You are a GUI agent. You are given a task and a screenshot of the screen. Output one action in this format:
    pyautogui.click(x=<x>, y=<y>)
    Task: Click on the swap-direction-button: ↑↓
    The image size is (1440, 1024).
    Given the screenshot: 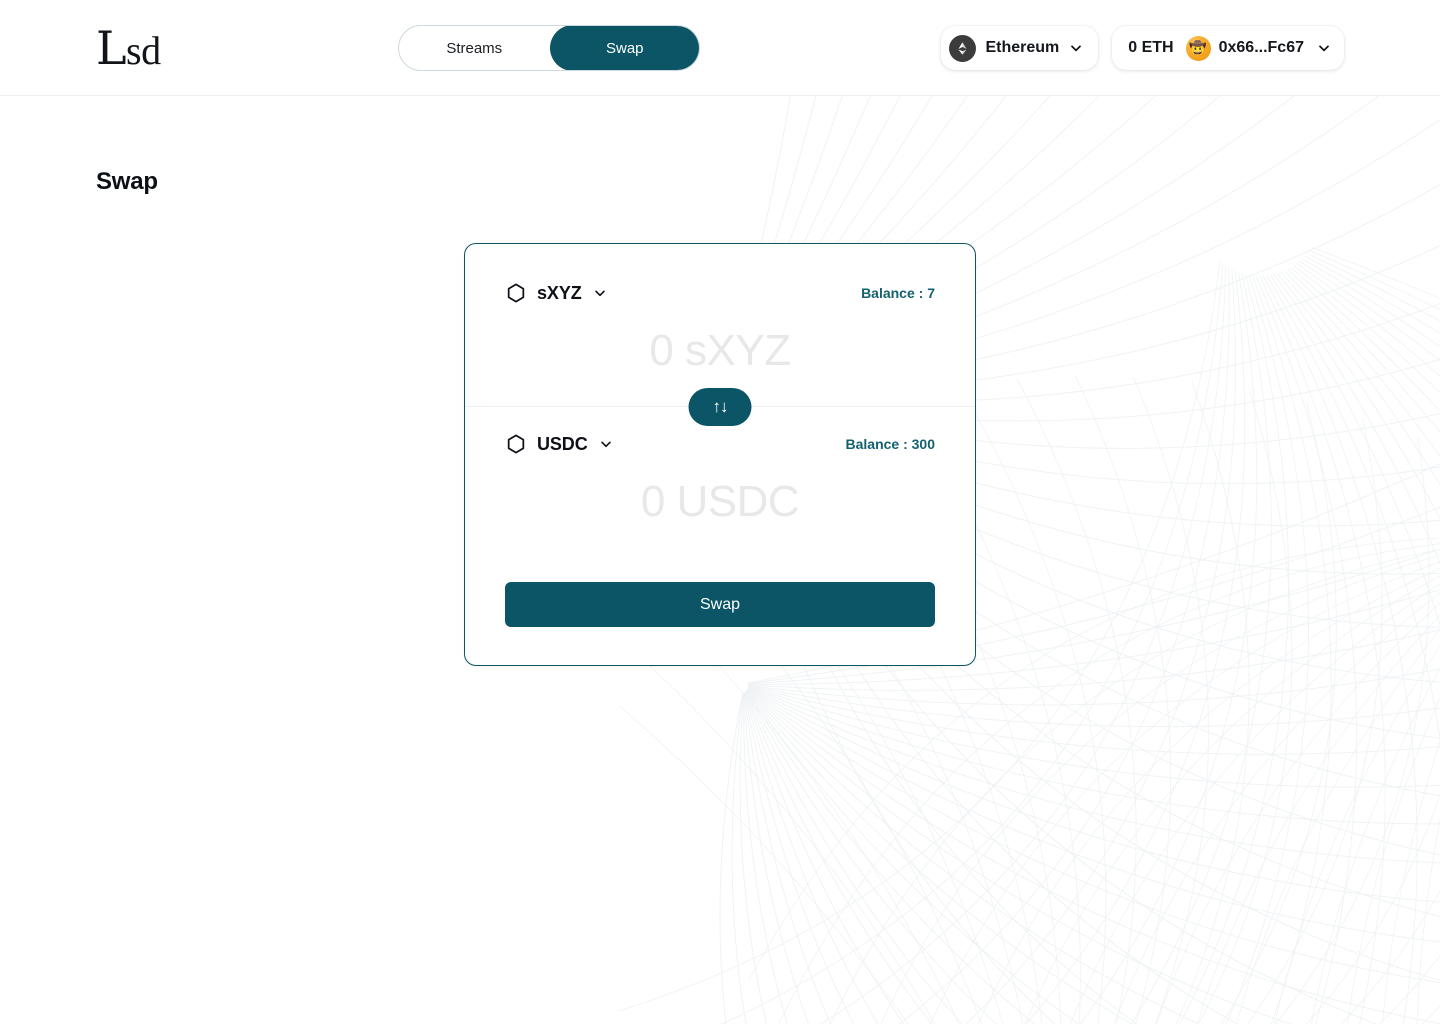 What is the action you would take?
    pyautogui.click(x=720, y=406)
    